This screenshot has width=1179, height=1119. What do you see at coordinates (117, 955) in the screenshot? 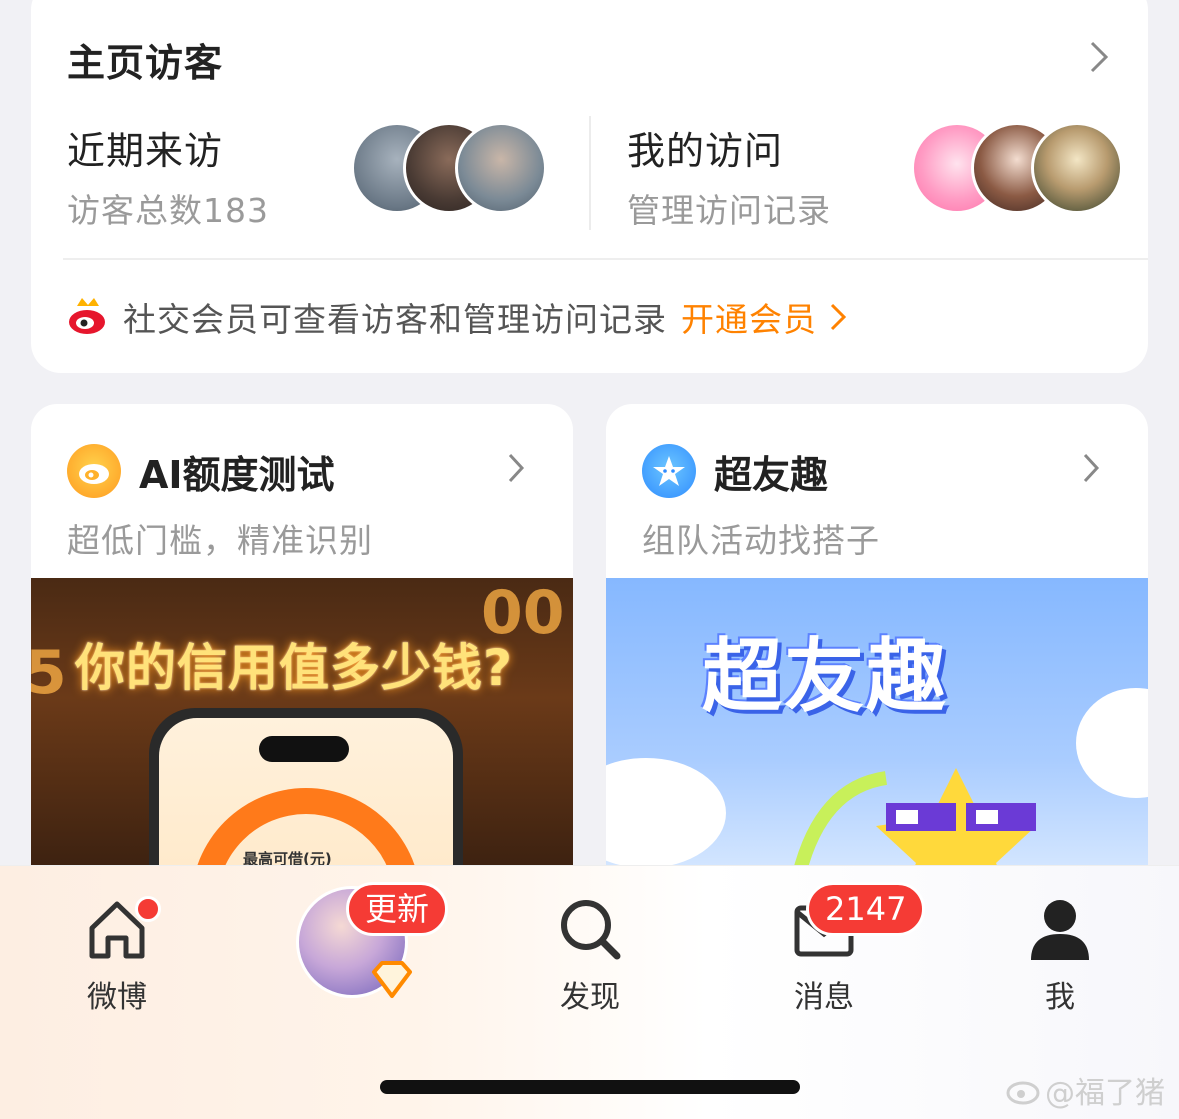
I see `tab-weibo: 微博` at bounding box center [117, 955].